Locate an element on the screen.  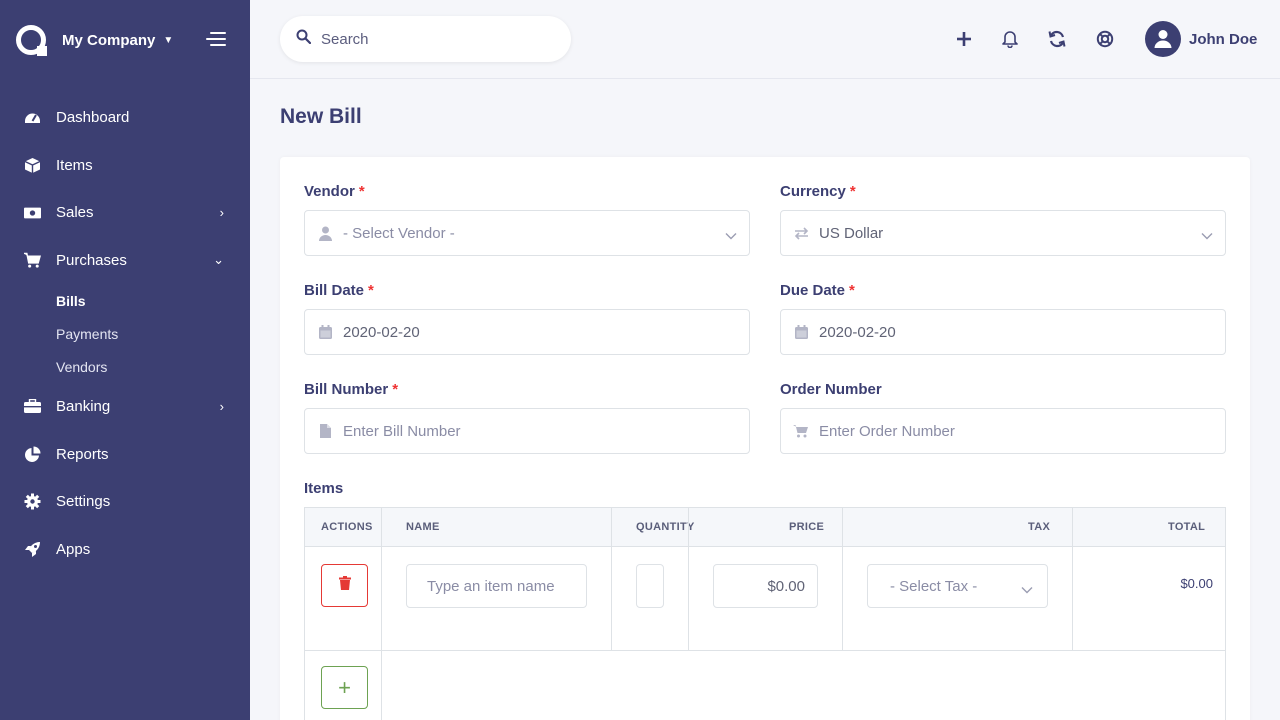
delete-item-button is located at coordinates (344, 585).